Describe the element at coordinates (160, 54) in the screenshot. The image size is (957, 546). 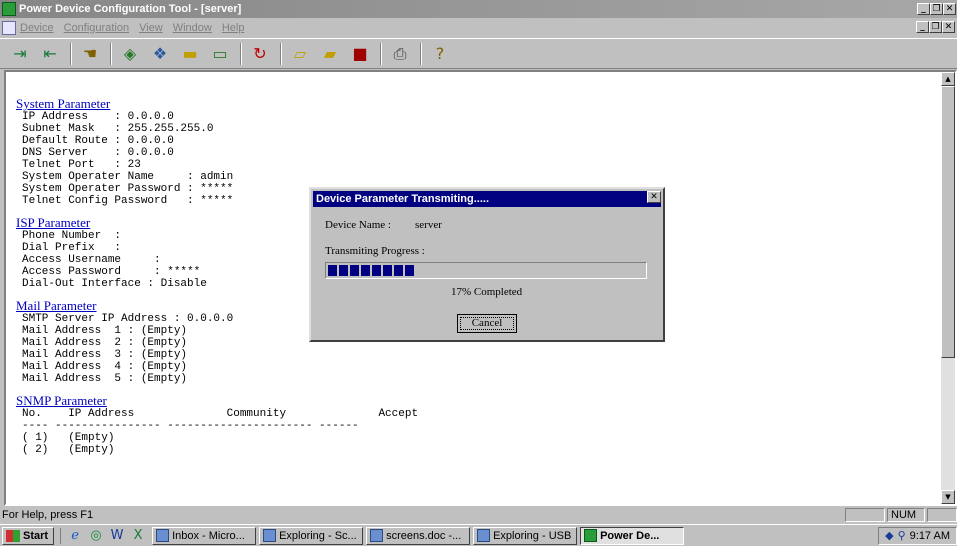
I see `network-icon: ❖` at that location.